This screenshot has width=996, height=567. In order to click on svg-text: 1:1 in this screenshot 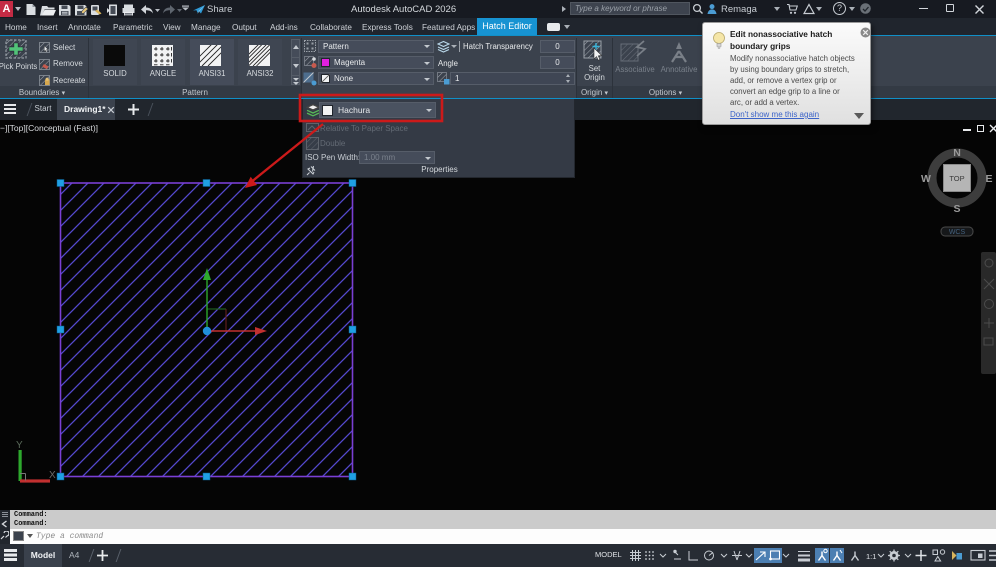, I will do `click(871, 556)`.